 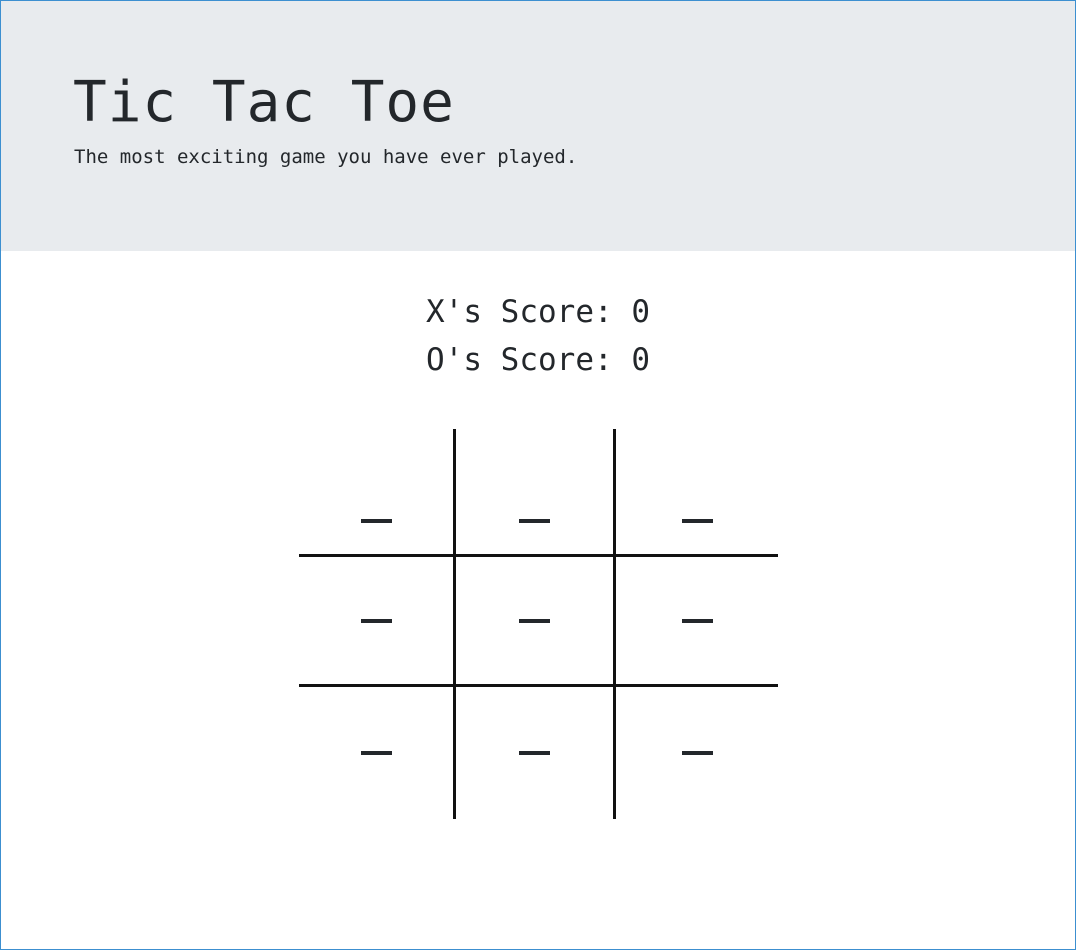 What do you see at coordinates (538, 312) in the screenshot?
I see `x-score: X's Score: 0` at bounding box center [538, 312].